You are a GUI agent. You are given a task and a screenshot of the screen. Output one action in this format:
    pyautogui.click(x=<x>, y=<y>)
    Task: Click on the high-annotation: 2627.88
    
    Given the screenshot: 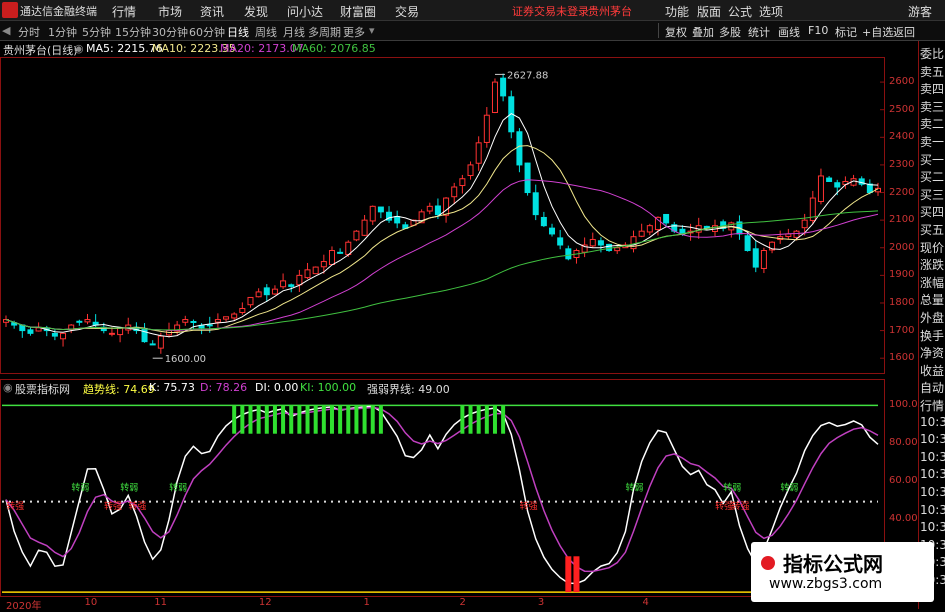 What is the action you would take?
    pyautogui.click(x=527, y=75)
    